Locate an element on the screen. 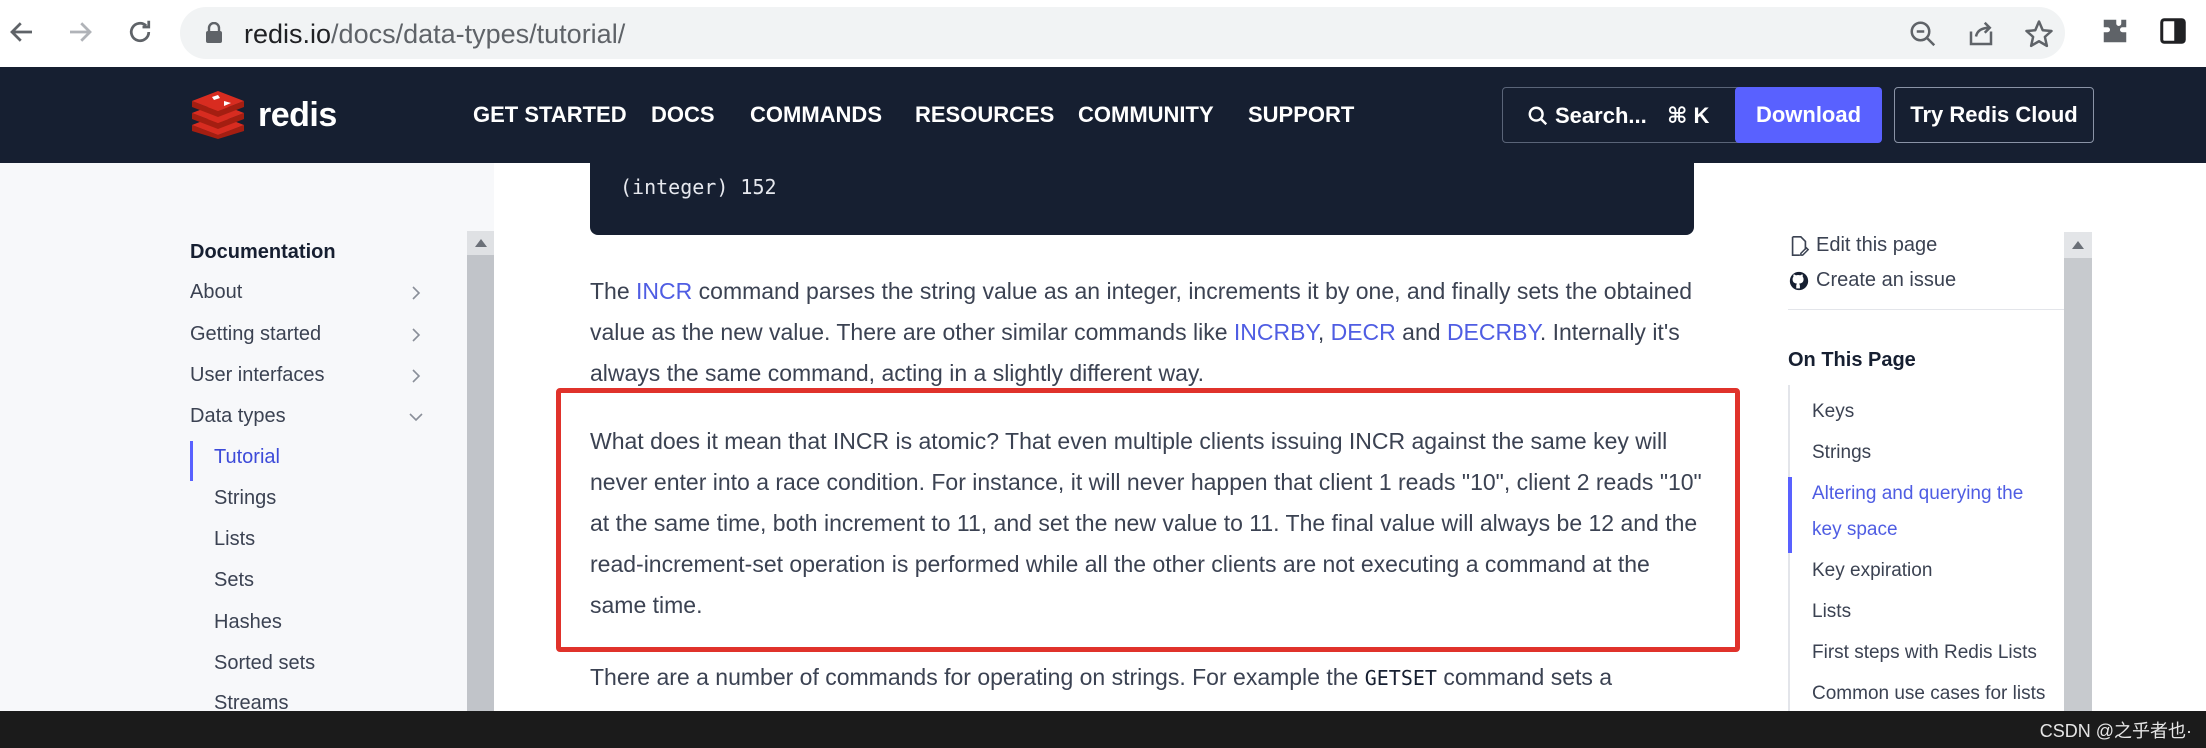 Image resolution: width=2206 pixels, height=748 pixels. extensions-icon is located at coordinates (2115, 31).